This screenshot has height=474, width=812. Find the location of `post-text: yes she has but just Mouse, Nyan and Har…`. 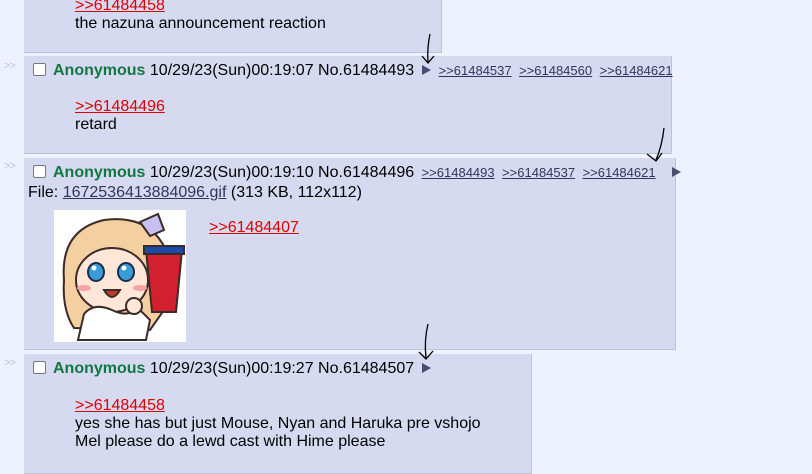

post-text: yes she has but just Mouse, Nyan and Har… is located at coordinates (278, 423).